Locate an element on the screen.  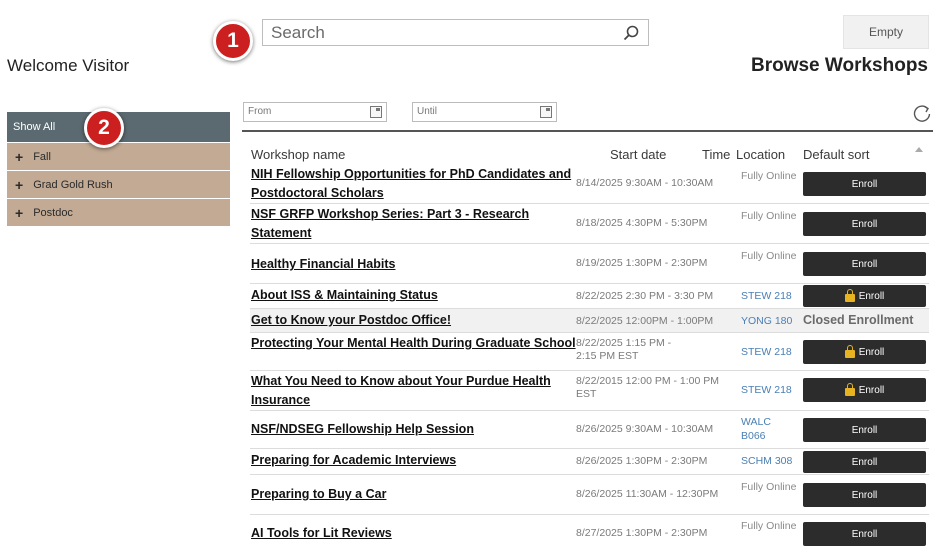
column-header-start-date: Start date is located at coordinates (638, 154).